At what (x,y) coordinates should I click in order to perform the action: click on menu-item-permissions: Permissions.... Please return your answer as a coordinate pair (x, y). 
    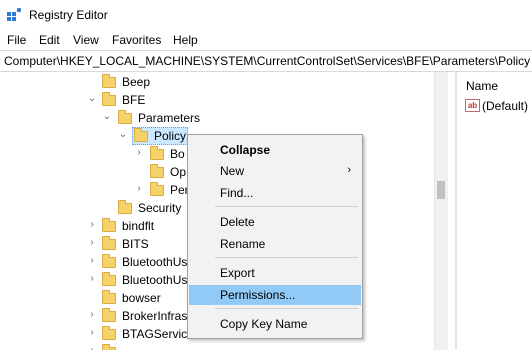
    Looking at the image, I should click on (275, 295).